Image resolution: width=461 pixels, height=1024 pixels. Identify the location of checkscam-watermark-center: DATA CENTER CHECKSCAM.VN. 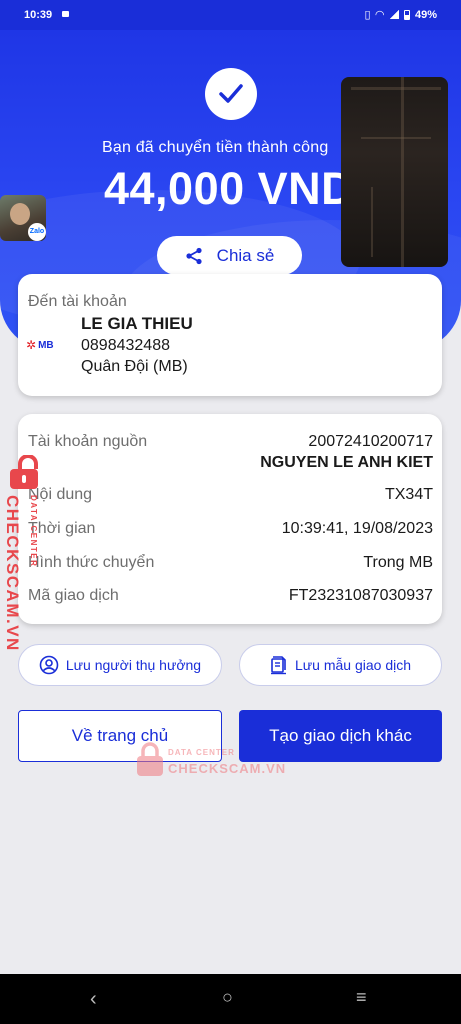
(216, 762).